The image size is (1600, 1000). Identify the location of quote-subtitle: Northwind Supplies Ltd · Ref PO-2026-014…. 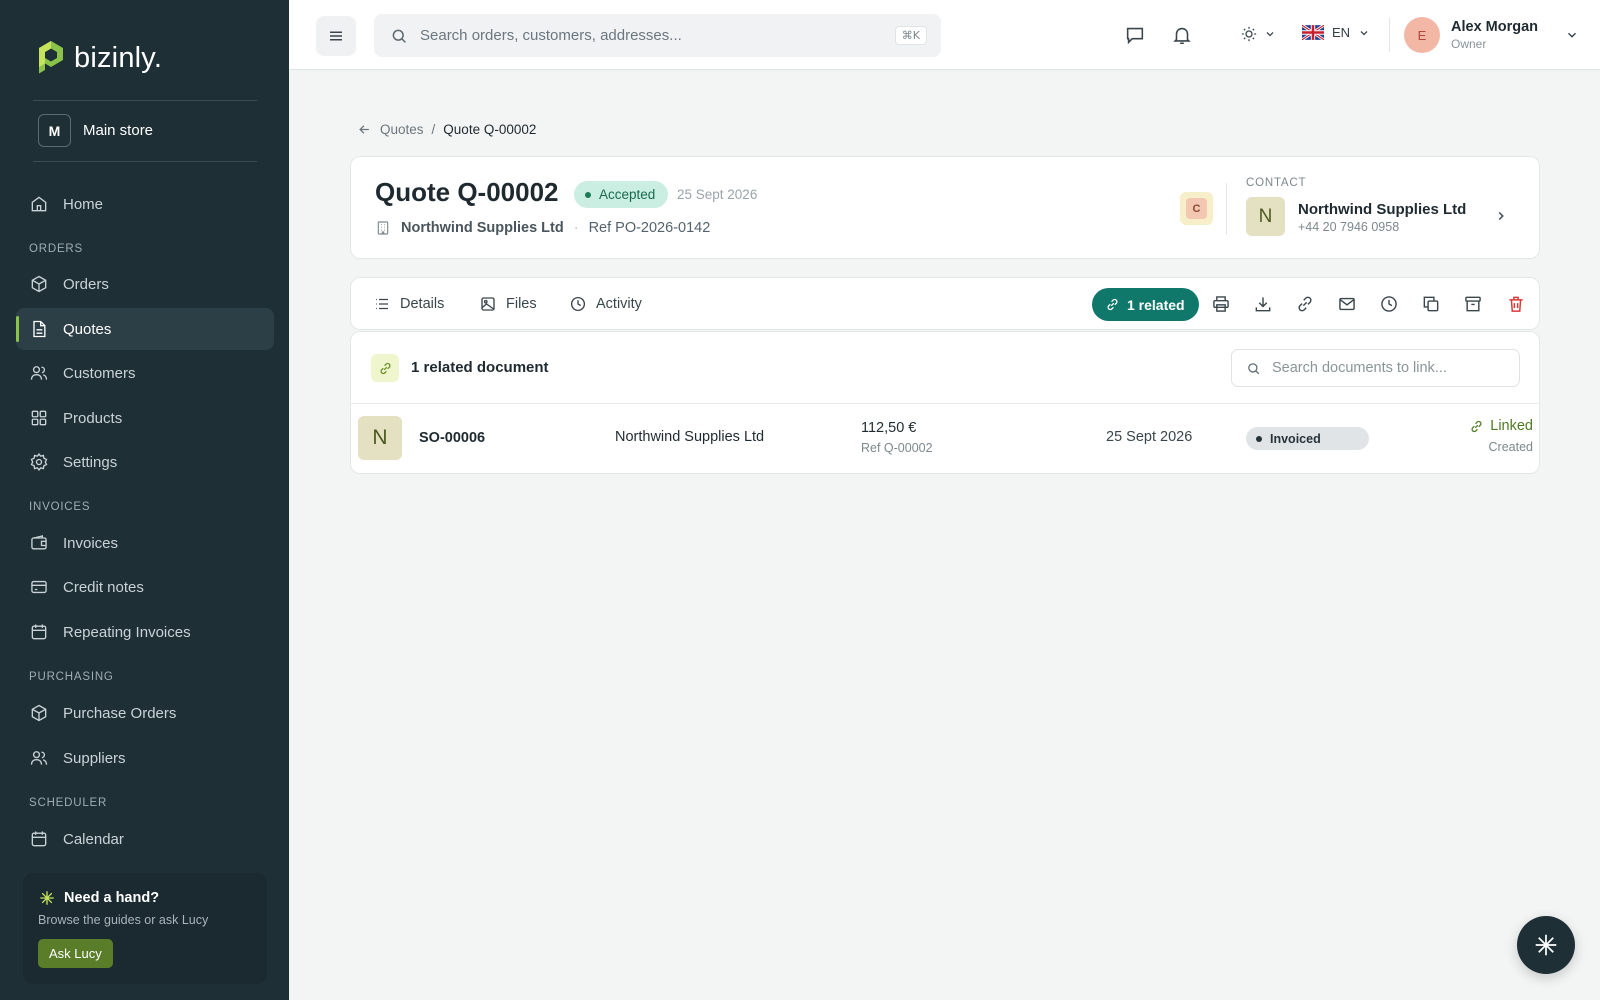
(542, 228).